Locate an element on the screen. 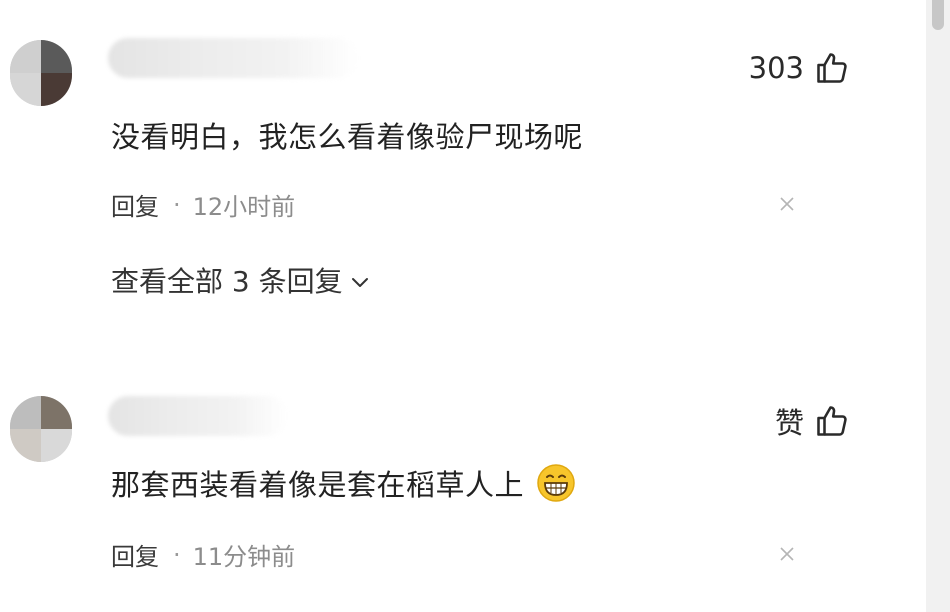 The height and width of the screenshot is (612, 950). reply-button: 回复 is located at coordinates (135, 554).